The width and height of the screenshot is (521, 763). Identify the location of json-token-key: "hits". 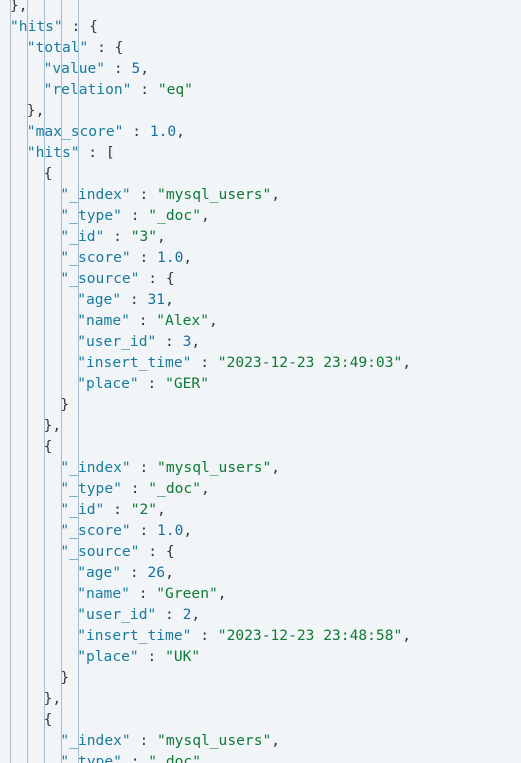
(53, 152).